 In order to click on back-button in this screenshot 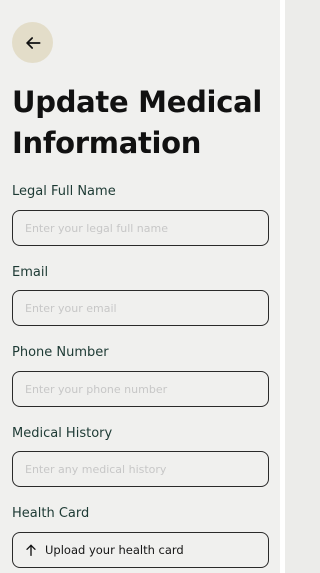, I will do `click(32, 42)`.